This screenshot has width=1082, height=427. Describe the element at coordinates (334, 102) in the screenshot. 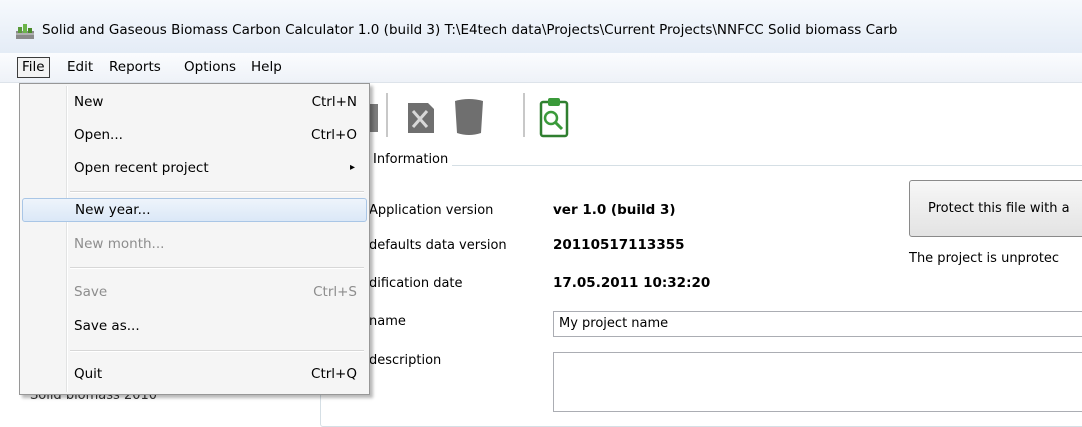

I see `menu-item-shortcut: Ctrl+N` at that location.